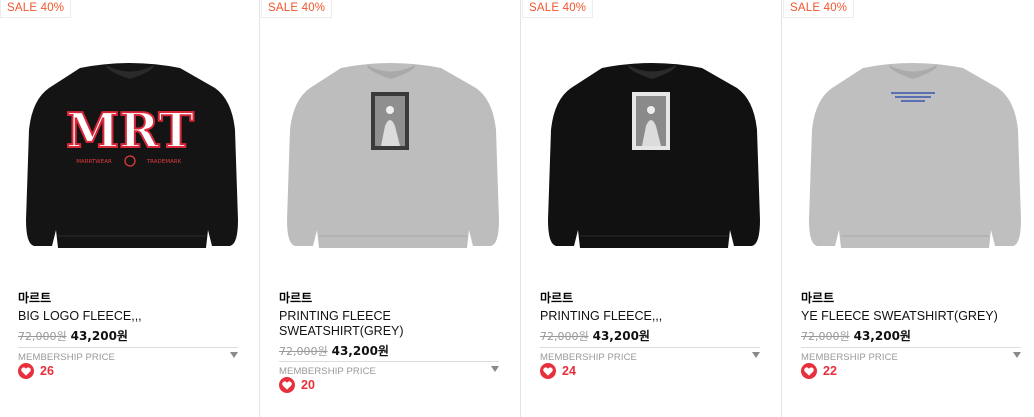 The height and width of the screenshot is (417, 1034). Describe the element at coordinates (164, 162) in the screenshot. I see `print-sub-right: TRADEMARK` at that location.